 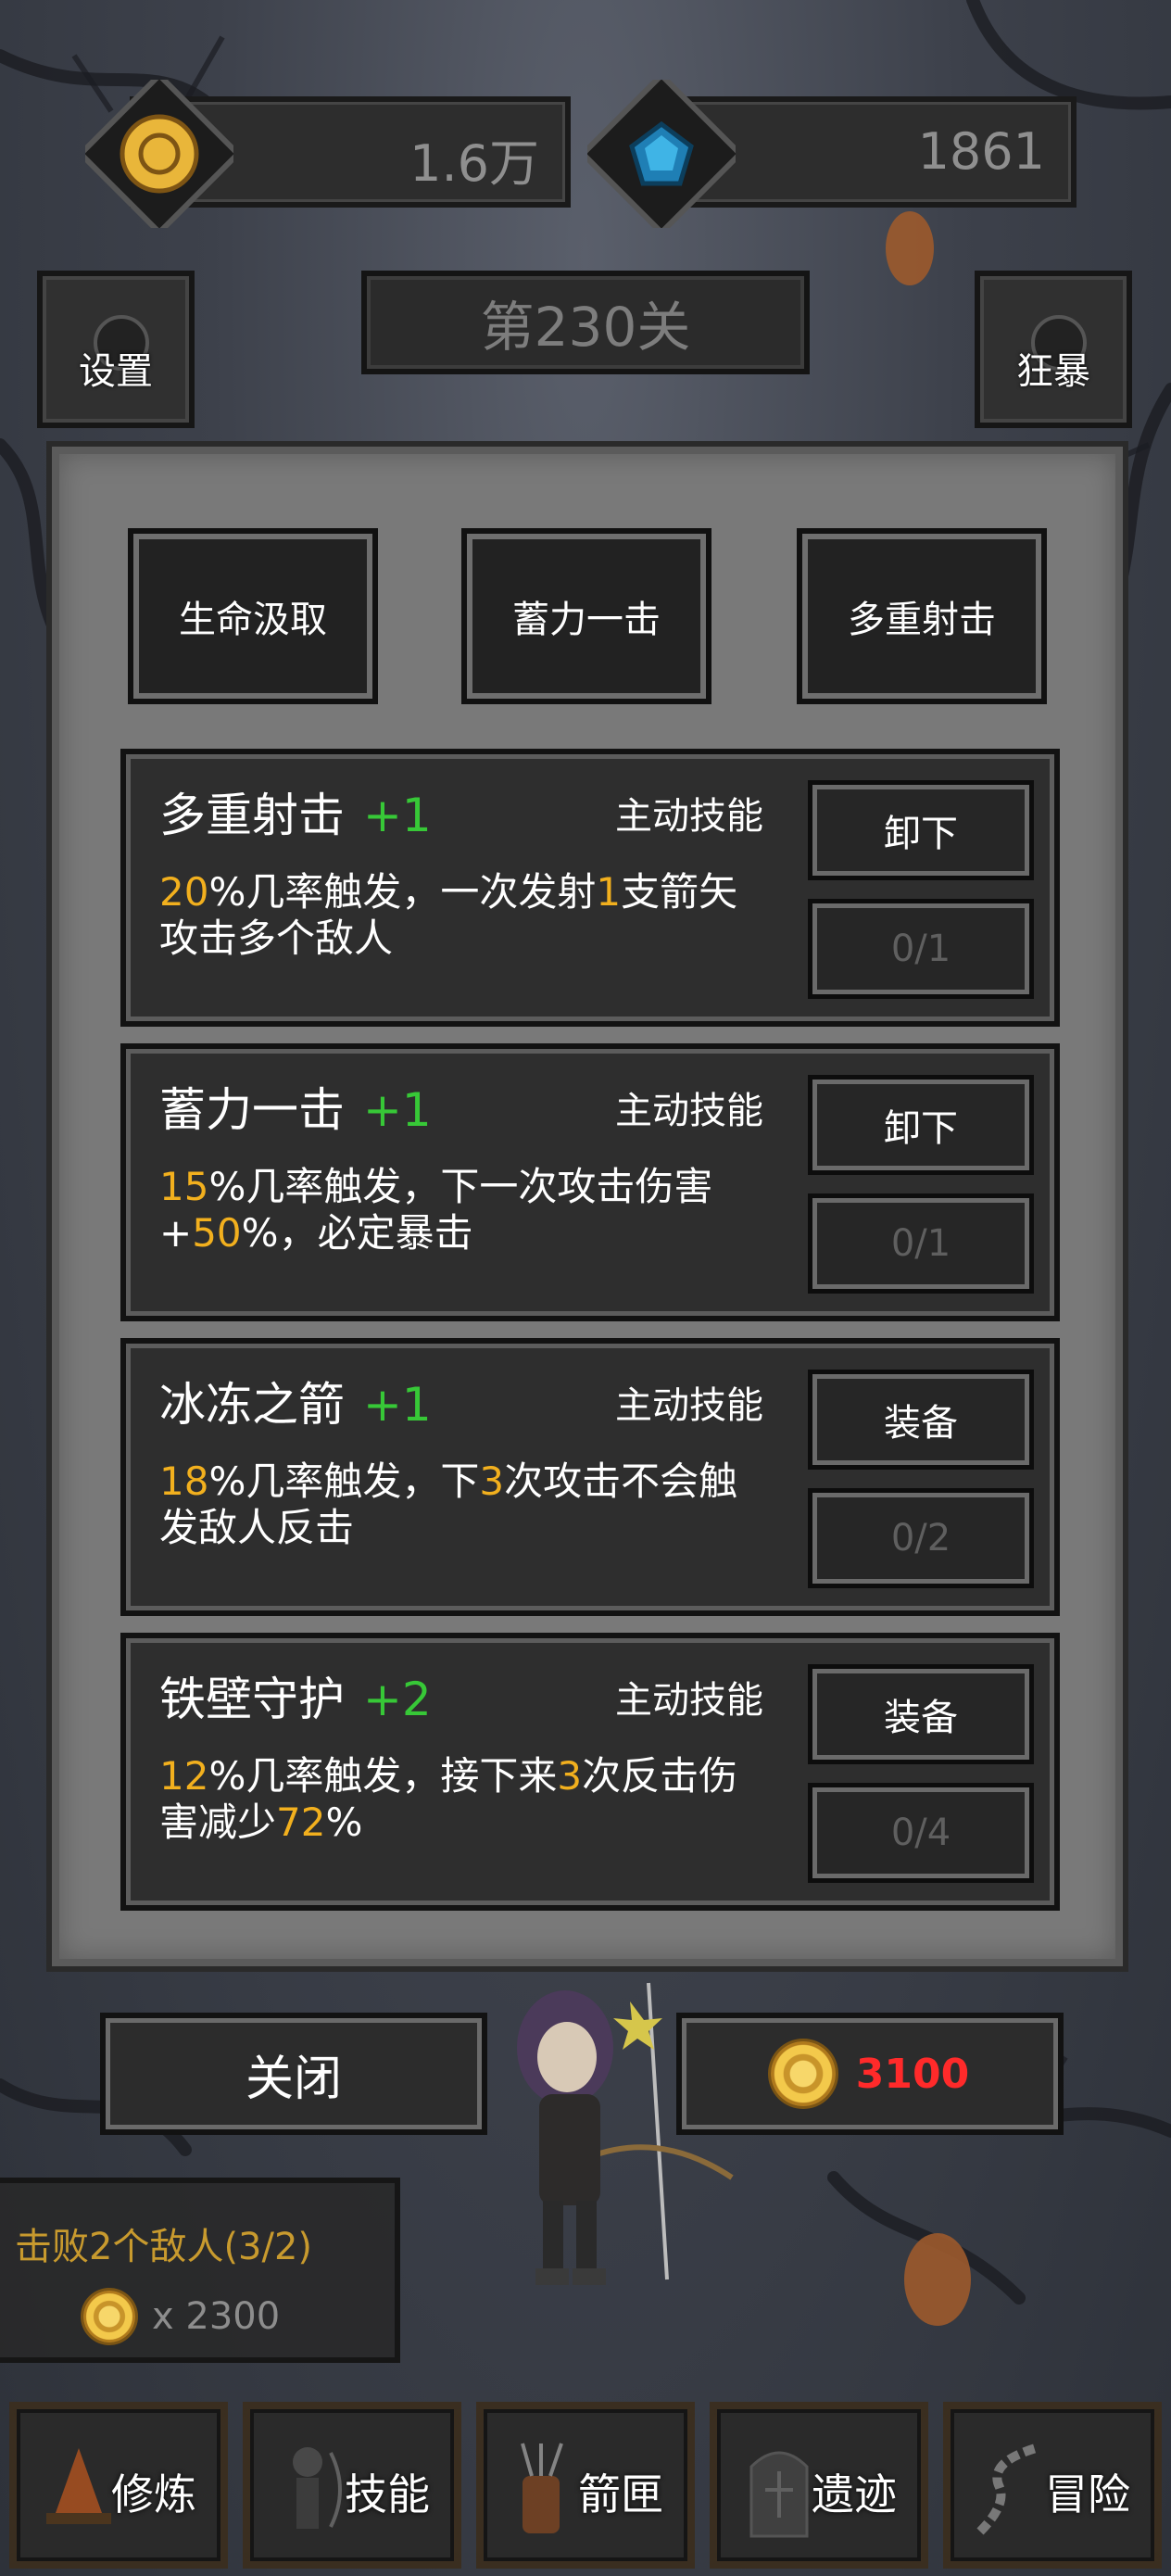 I want to click on skill-slot-label: 生命汲取, so click(x=253, y=620).